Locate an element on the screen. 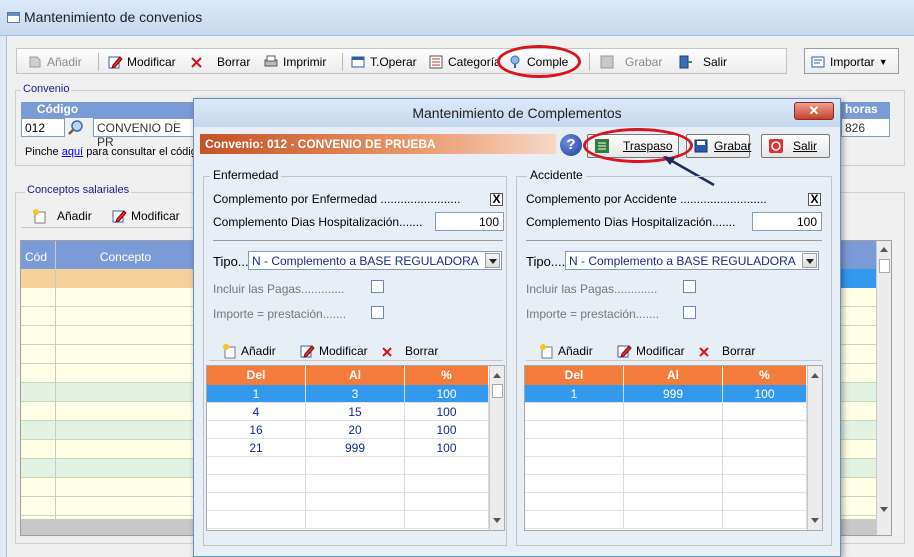 Image resolution: width=914 pixels, height=557 pixels. enf-modify-button: Modificar is located at coordinates (333, 351).